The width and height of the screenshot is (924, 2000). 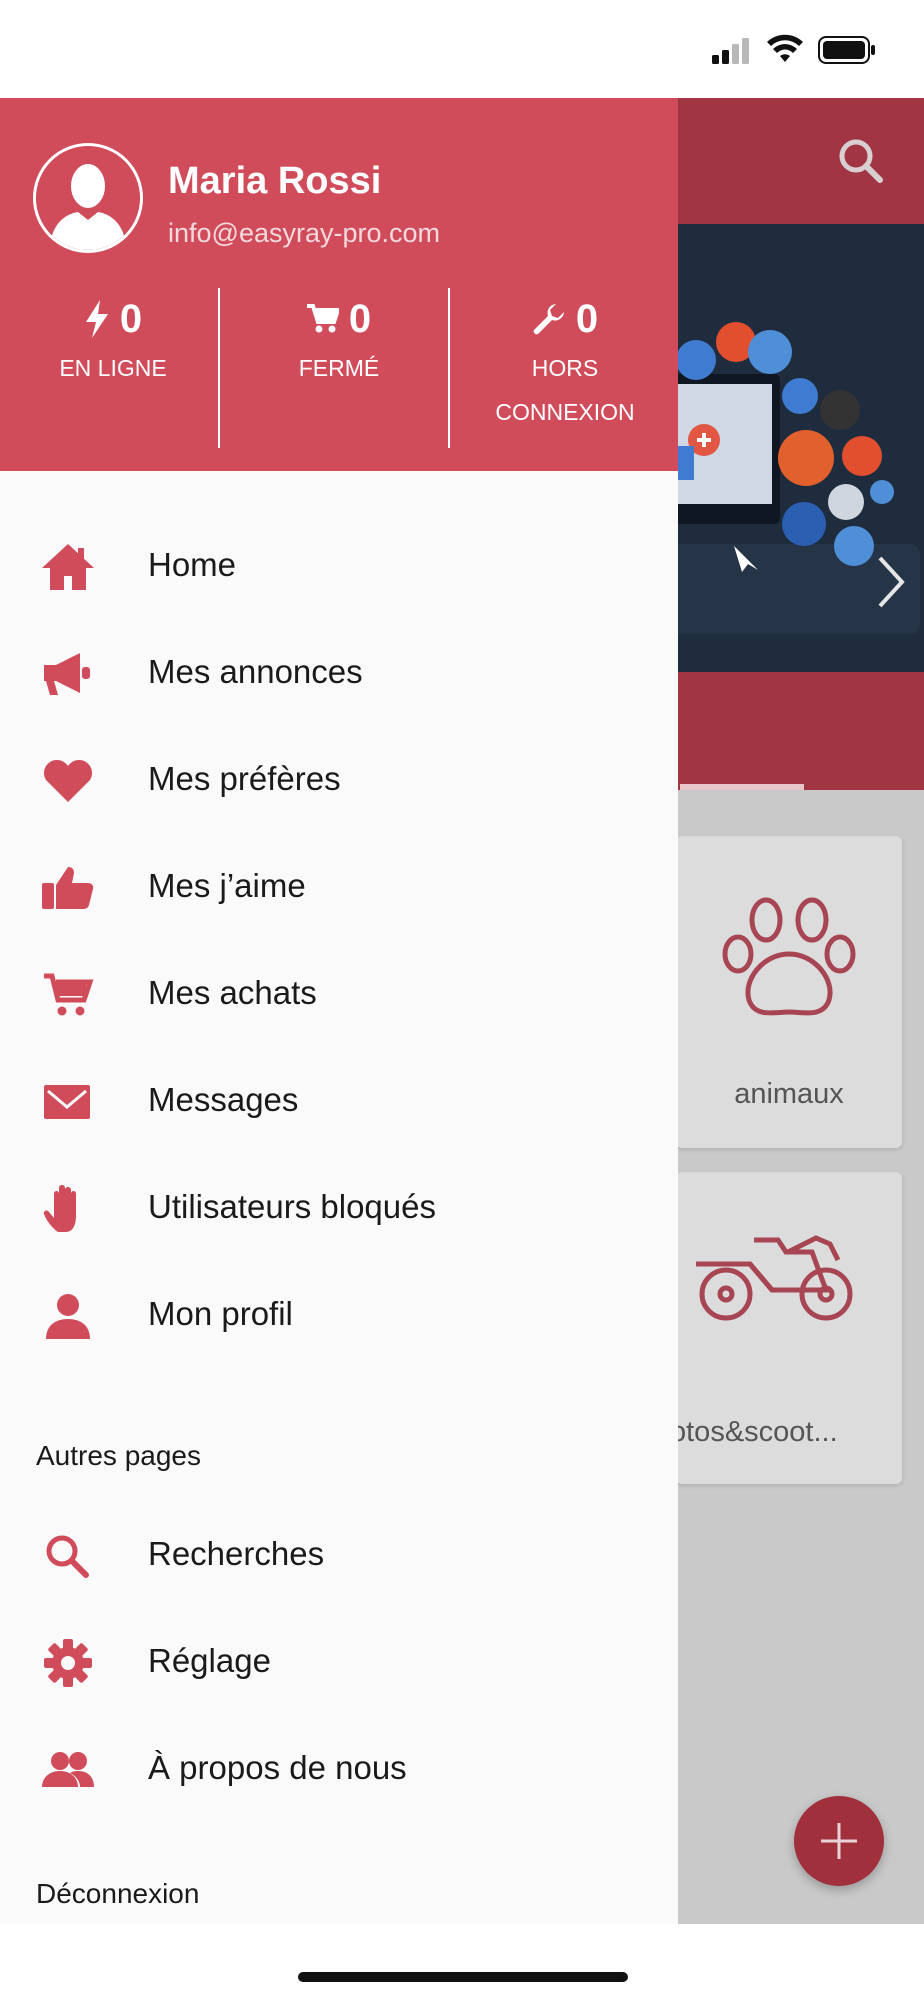 I want to click on avatar, so click(x=88, y=198).